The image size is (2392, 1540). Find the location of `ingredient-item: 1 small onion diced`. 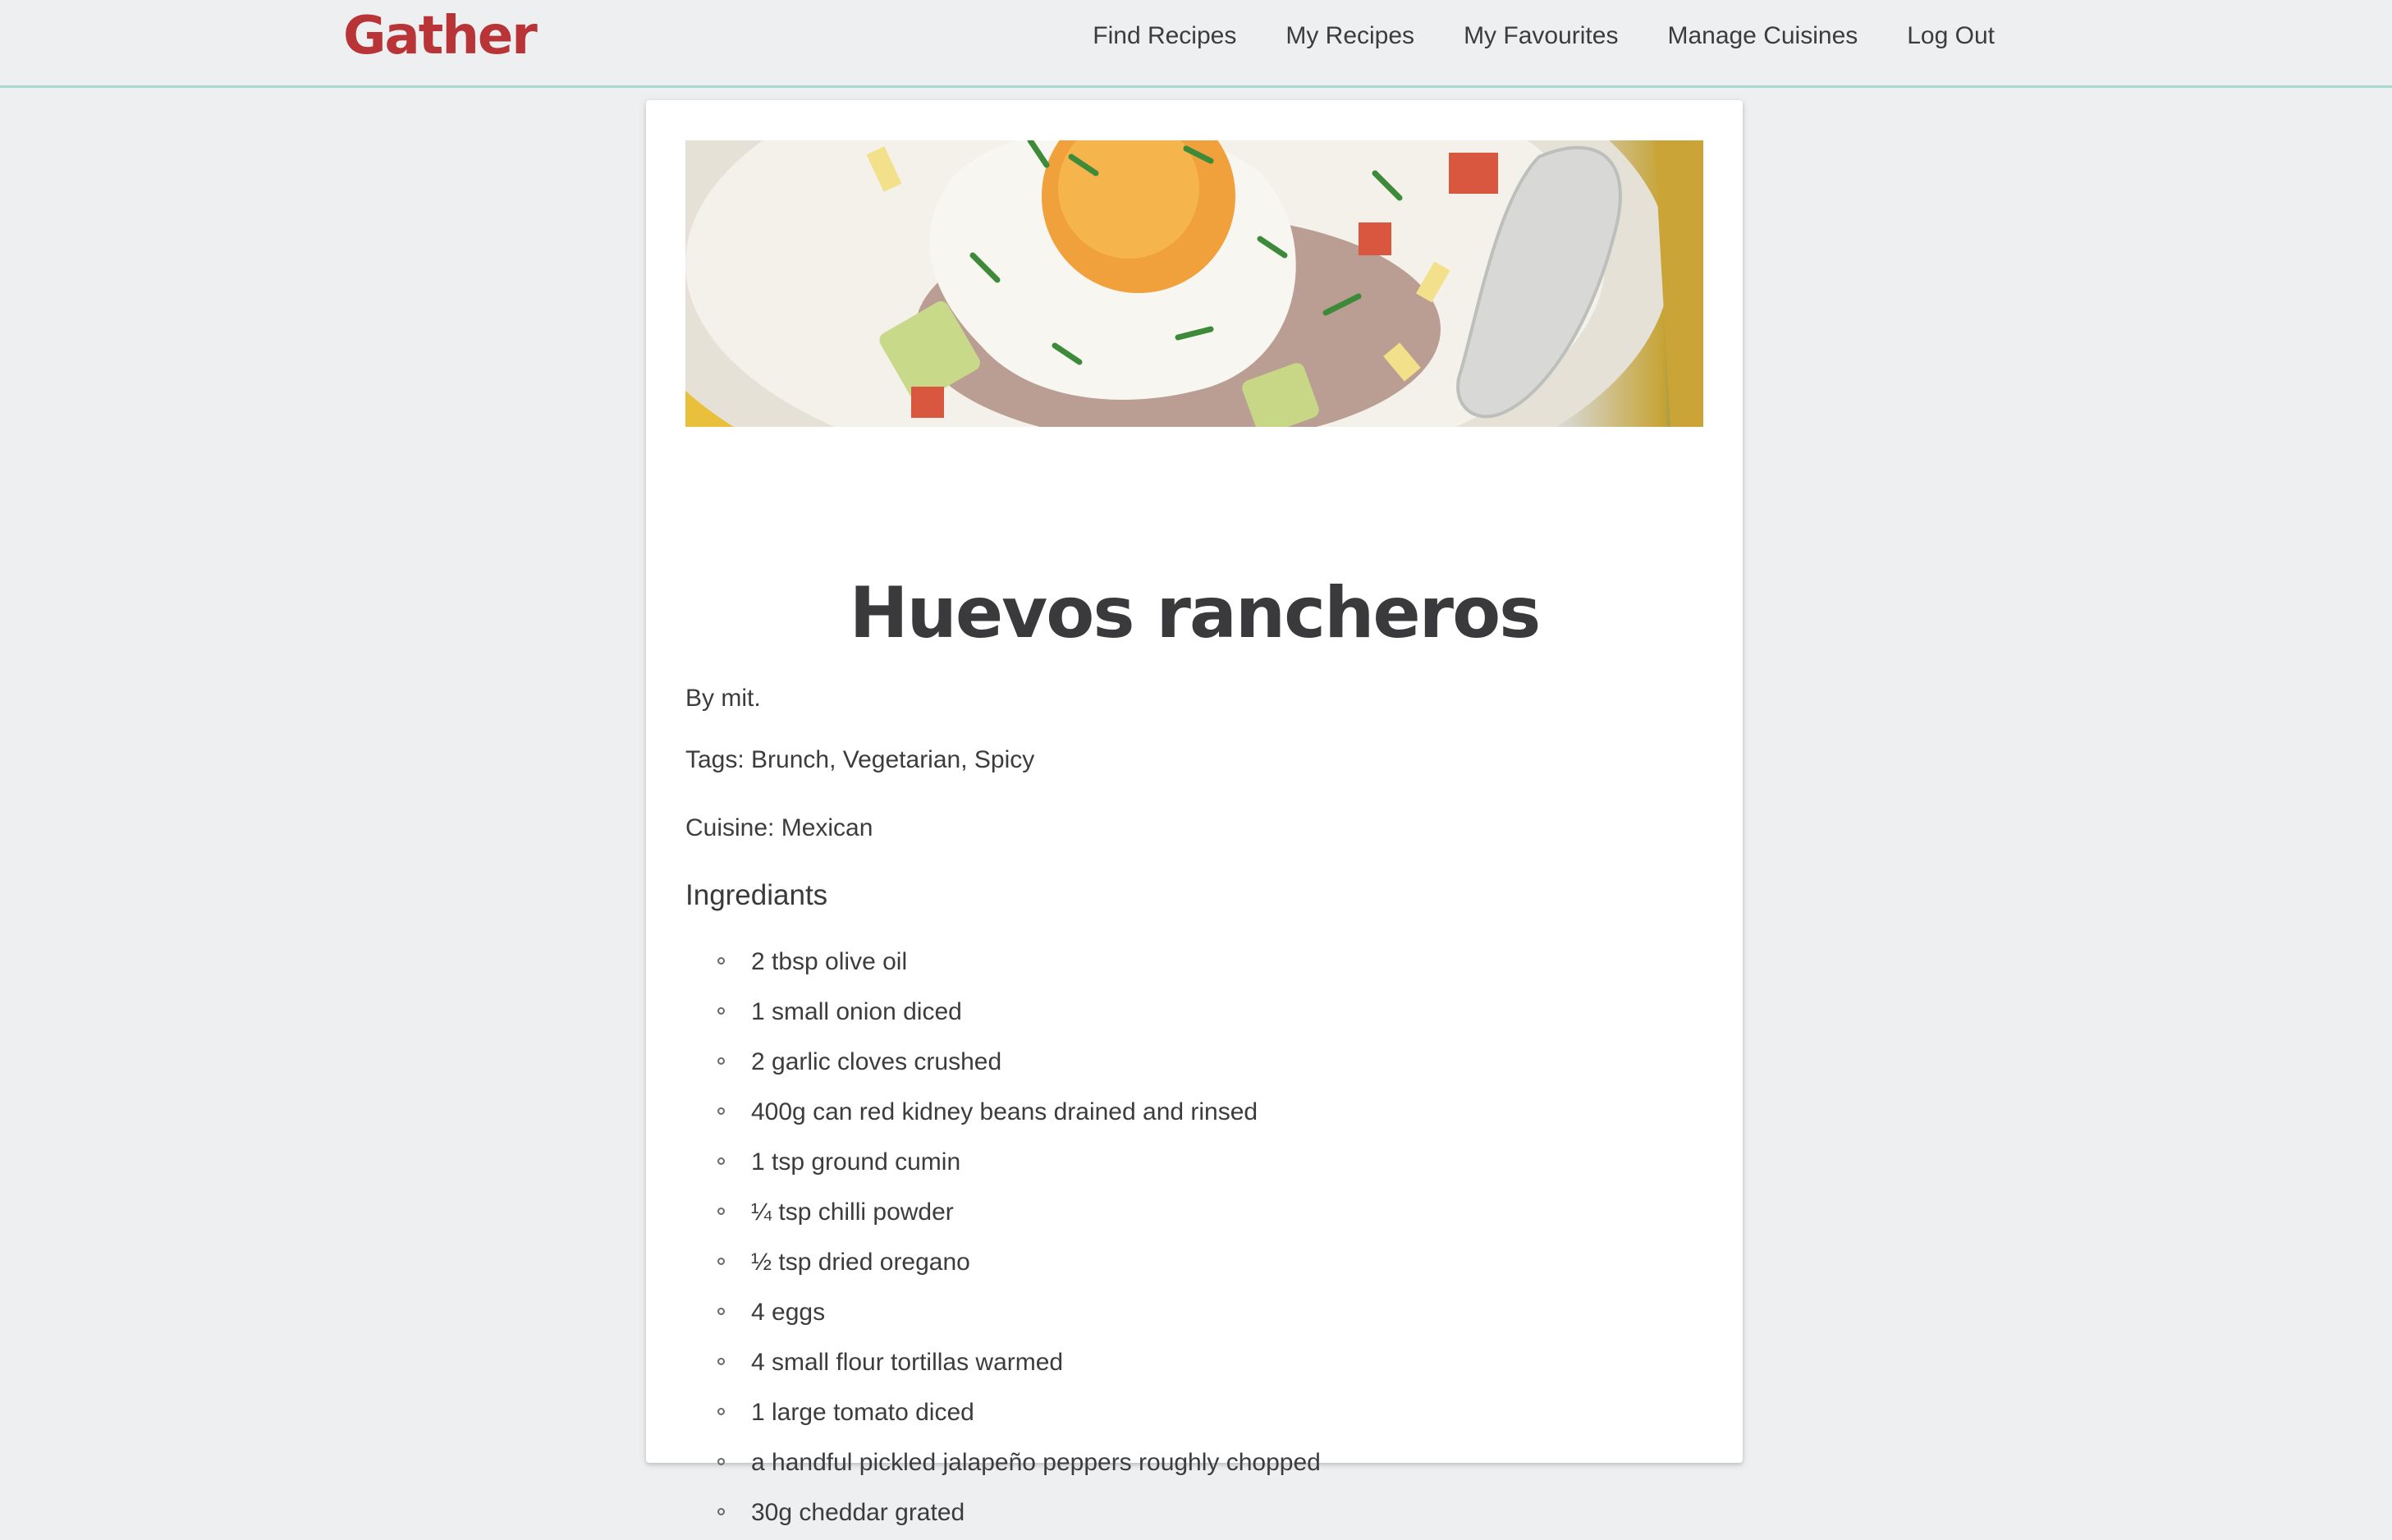

ingredient-item: 1 small onion diced is located at coordinates (1003, 1014).